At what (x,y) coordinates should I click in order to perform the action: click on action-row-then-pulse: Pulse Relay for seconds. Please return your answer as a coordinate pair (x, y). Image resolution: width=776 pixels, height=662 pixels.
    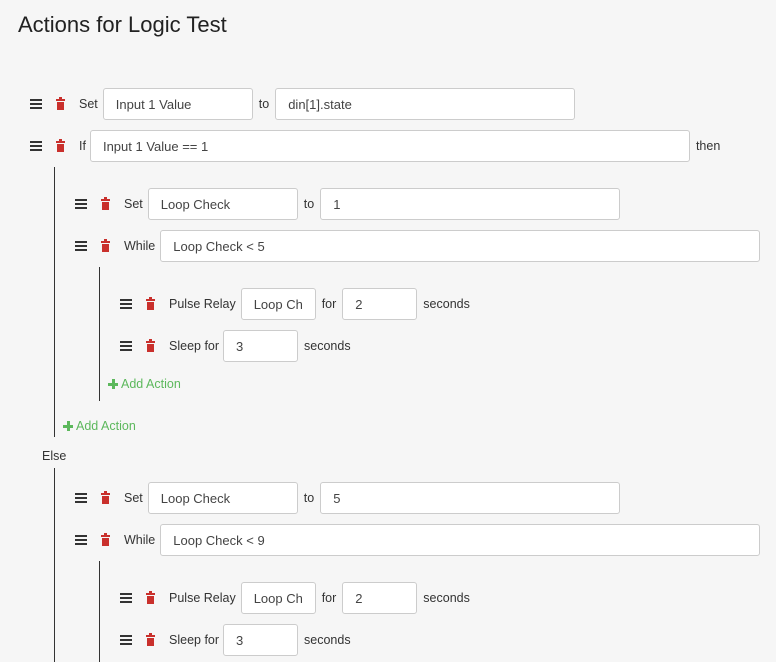
    Looking at the image, I should click on (298, 304).